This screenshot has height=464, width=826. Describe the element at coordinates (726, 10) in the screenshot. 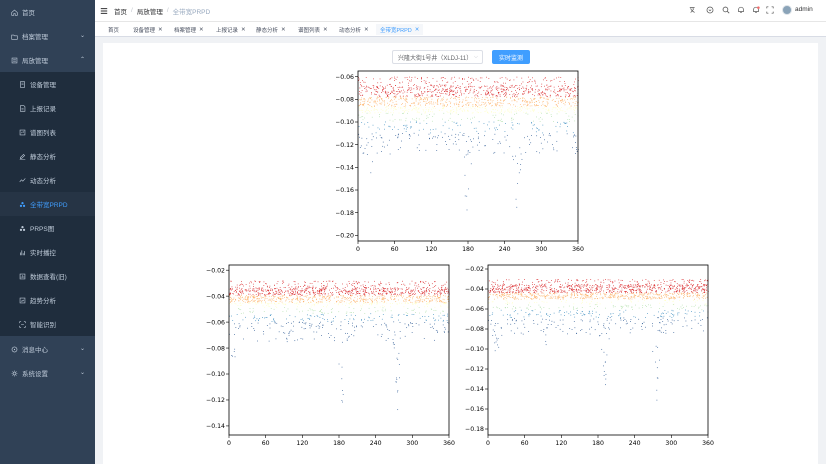

I see `search-icon` at that location.